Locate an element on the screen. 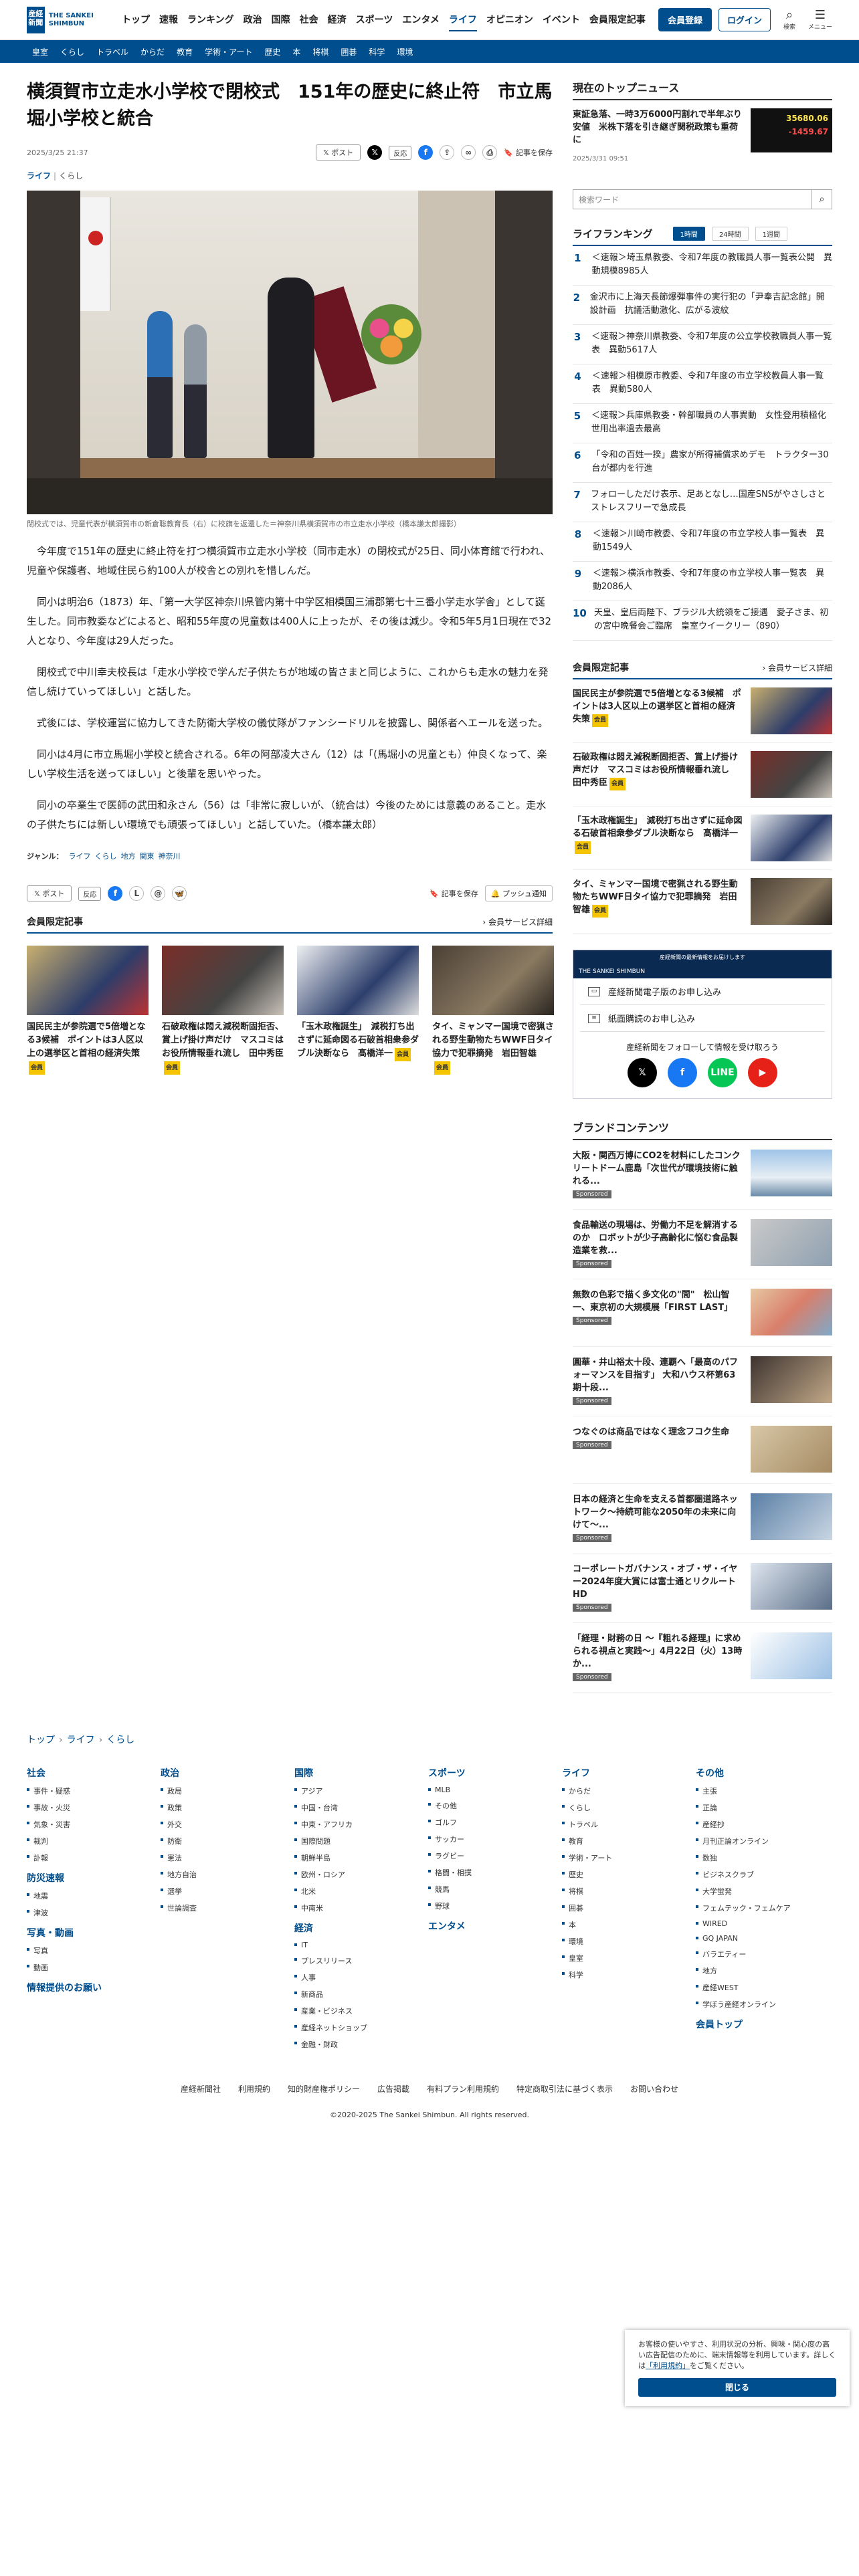  nav-item: 経済 is located at coordinates (337, 20).